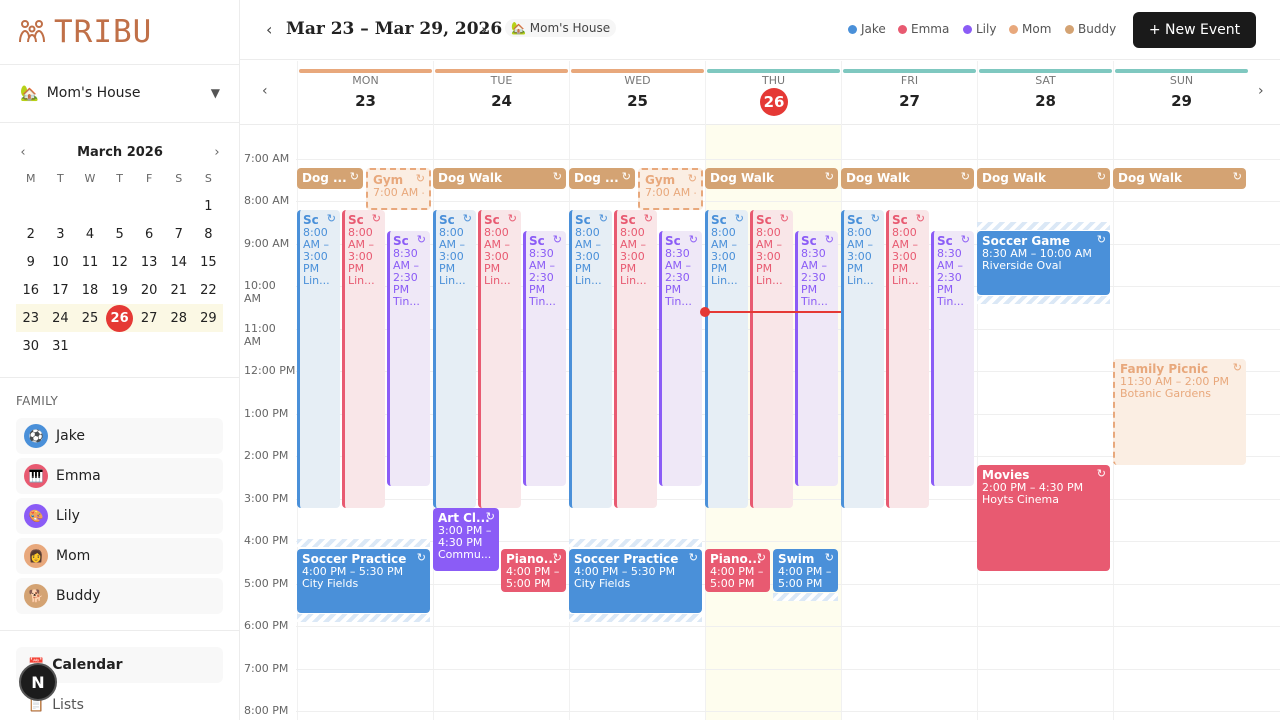 This screenshot has height=720, width=1280. What do you see at coordinates (31, 234) in the screenshot?
I see `mini-cal-day: 2` at bounding box center [31, 234].